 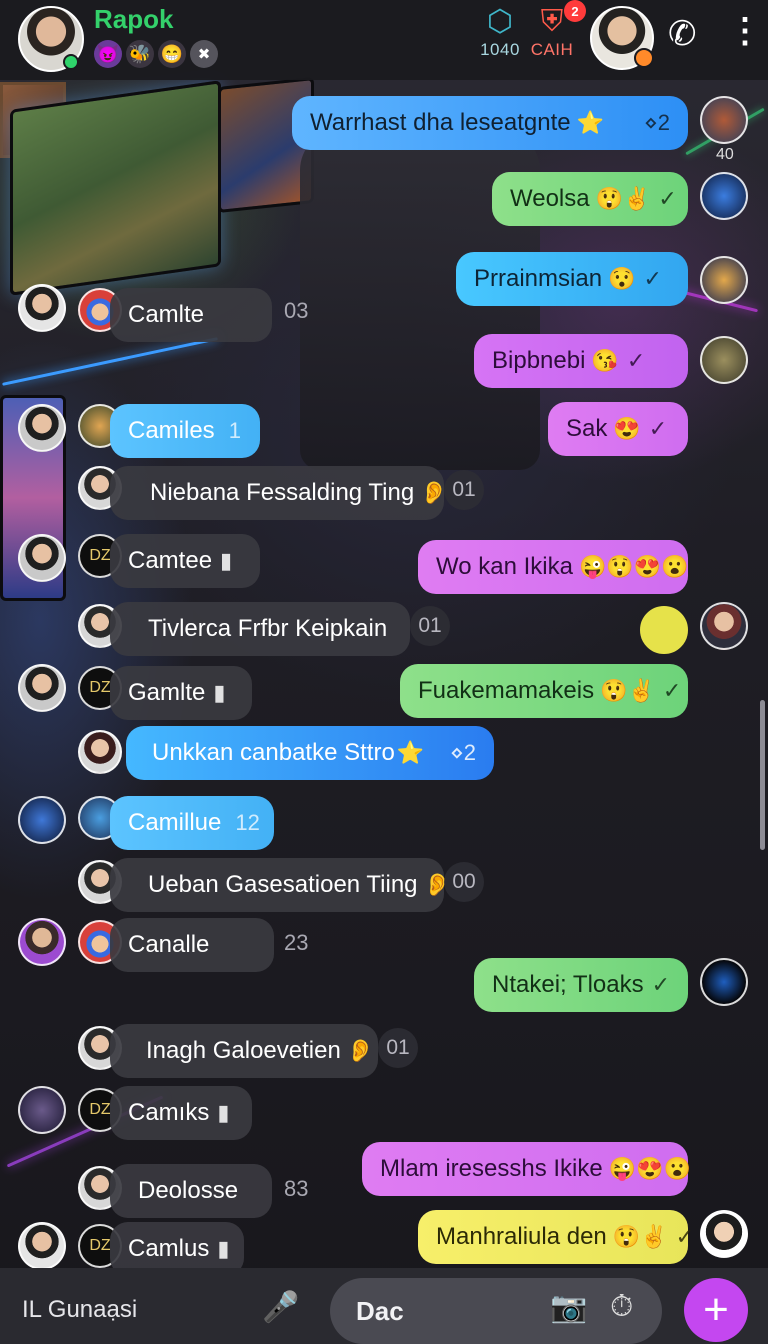 What do you see at coordinates (79, 1310) in the screenshot?
I see `composer-label: IL Gunaạsi` at bounding box center [79, 1310].